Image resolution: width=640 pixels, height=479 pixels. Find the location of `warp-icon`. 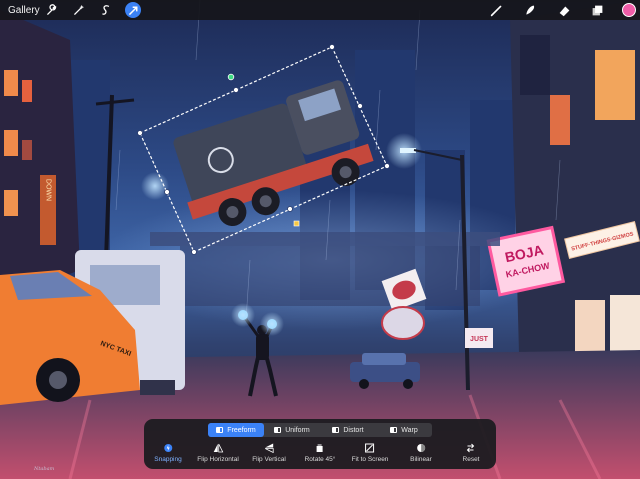

warp-icon is located at coordinates (394, 430).